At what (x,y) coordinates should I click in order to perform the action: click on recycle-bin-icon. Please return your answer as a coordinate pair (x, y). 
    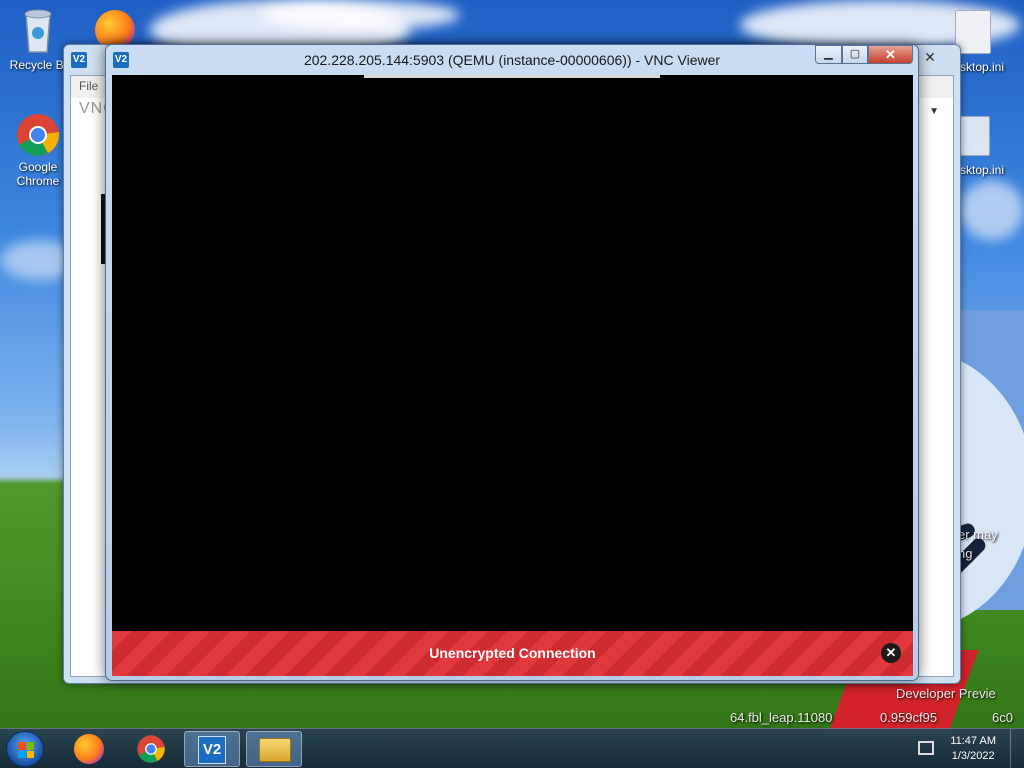
    Looking at the image, I should click on (38, 31).